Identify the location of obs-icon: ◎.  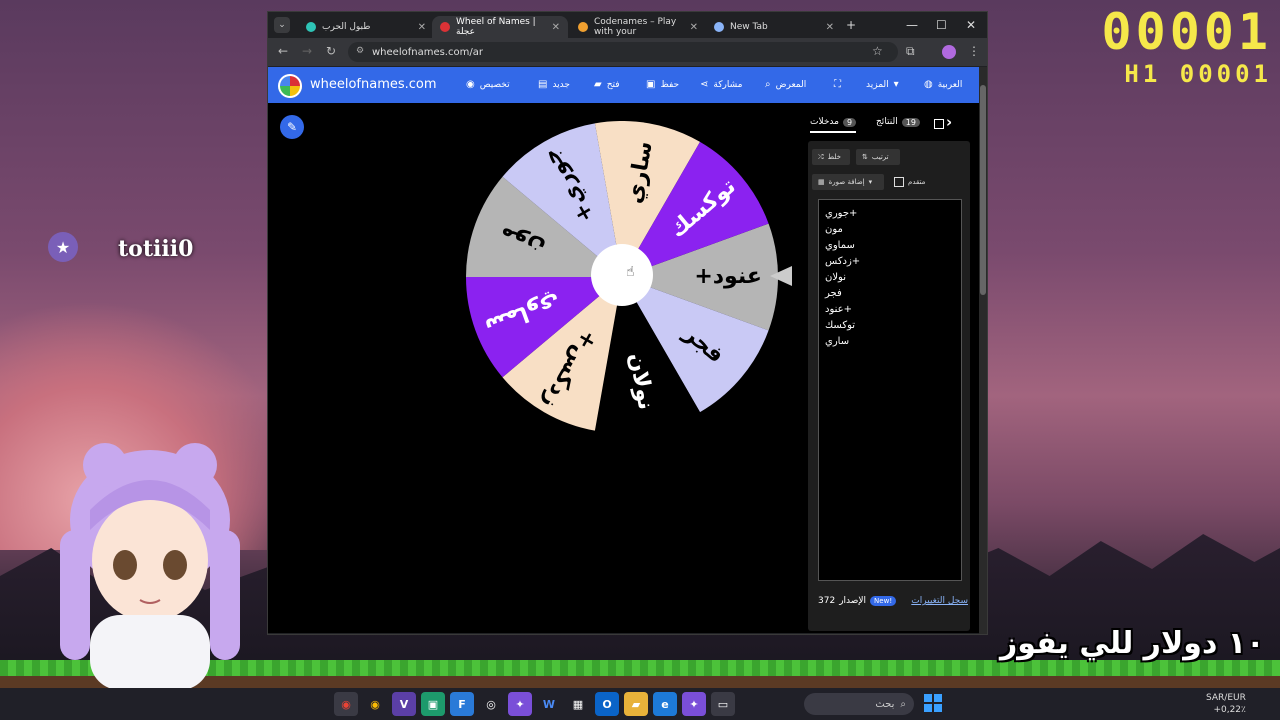
(491, 704).